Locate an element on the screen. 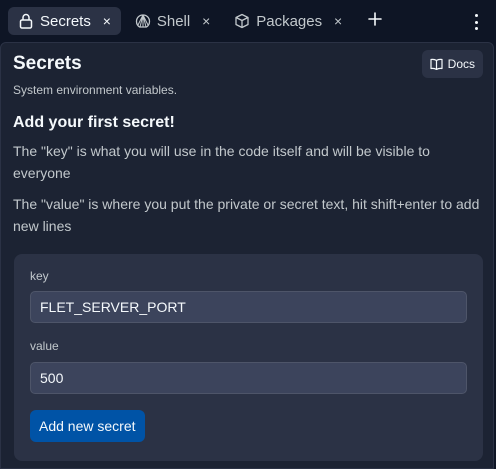  kebab-menu-icon is located at coordinates (476, 22).